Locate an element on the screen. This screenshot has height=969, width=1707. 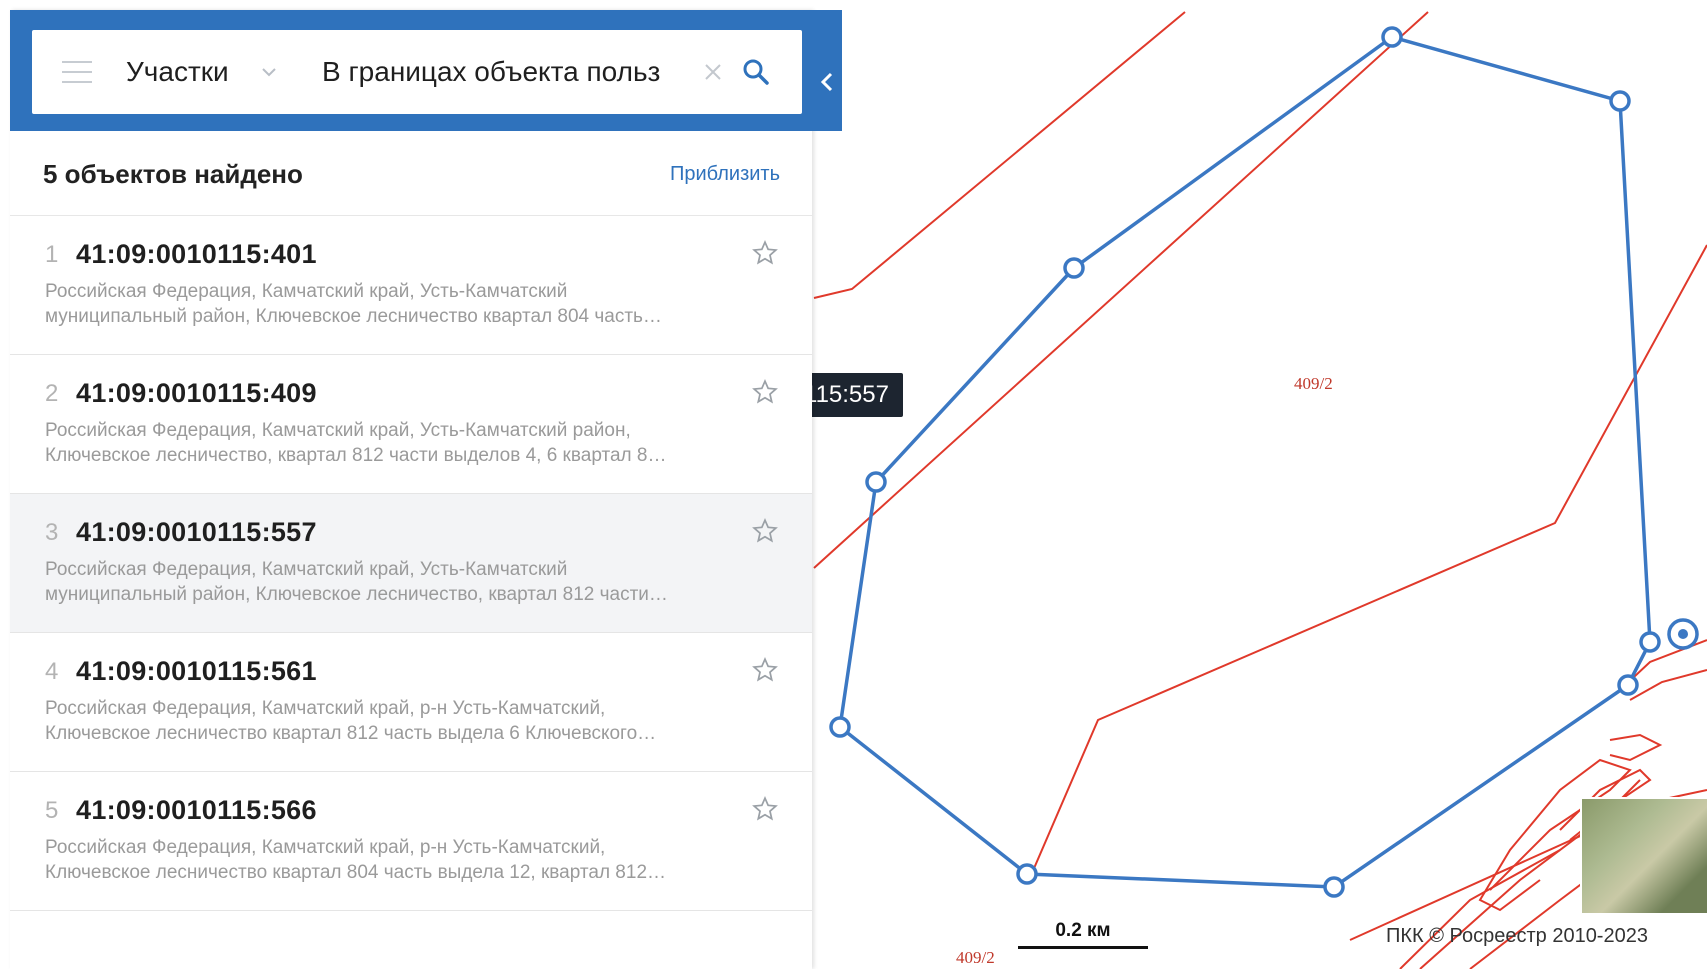
cadastral-number: 41:09:0010115:409 is located at coordinates (196, 393).